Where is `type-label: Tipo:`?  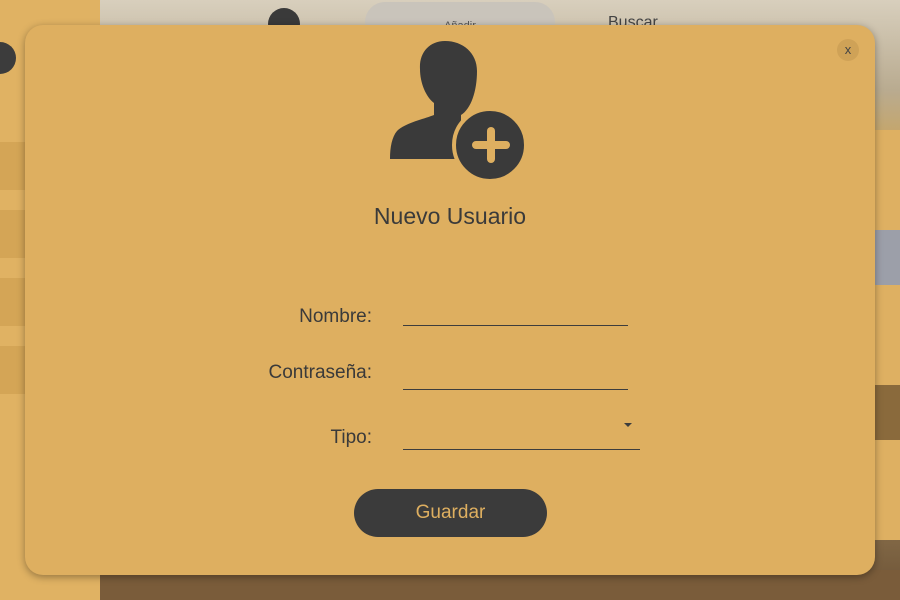
type-label: Tipo: is located at coordinates (351, 437).